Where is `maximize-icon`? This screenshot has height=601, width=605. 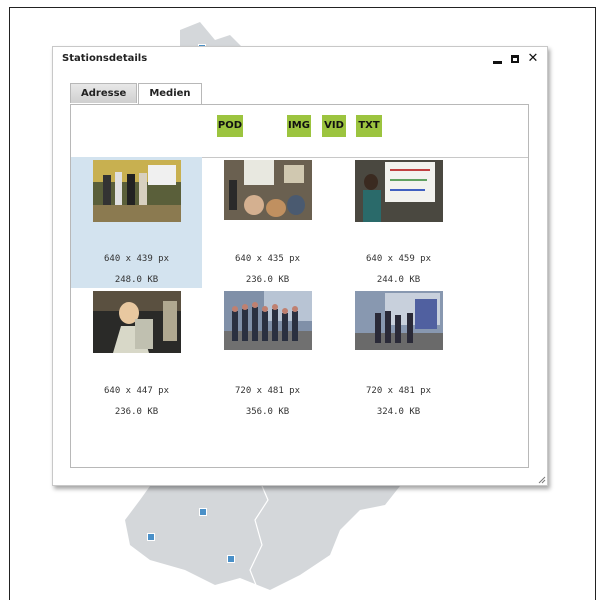 maximize-icon is located at coordinates (515, 59).